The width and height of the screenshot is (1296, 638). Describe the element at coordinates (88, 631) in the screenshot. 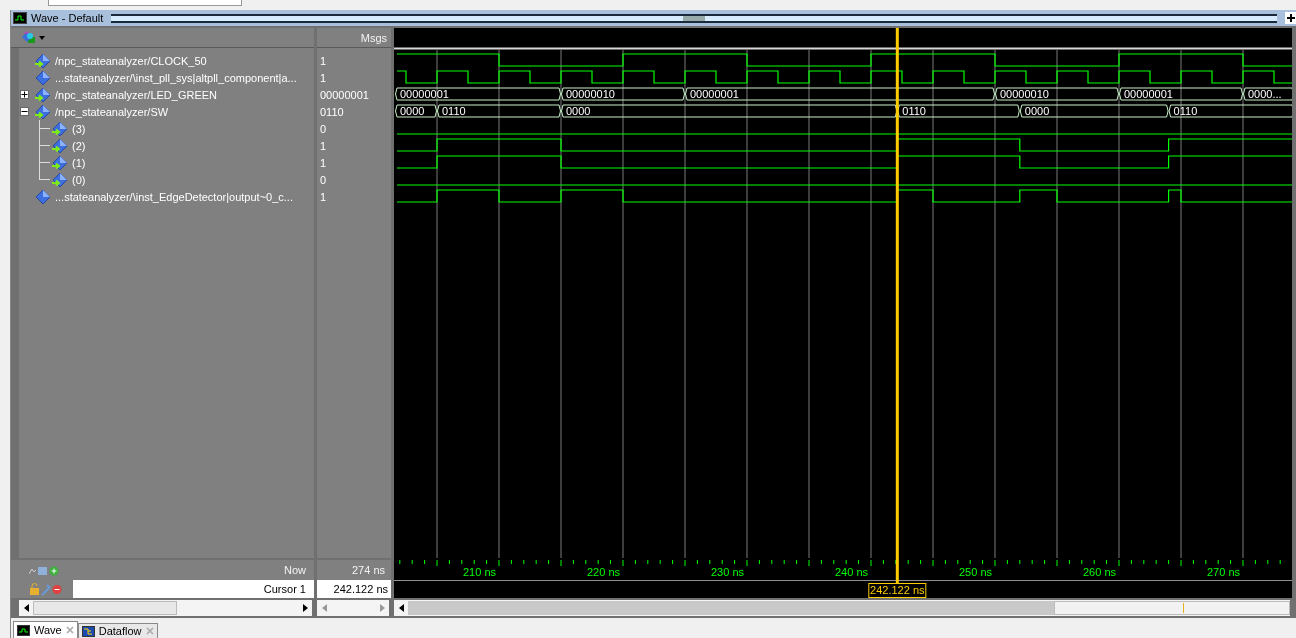

I see `dataflow-window-icon` at that location.